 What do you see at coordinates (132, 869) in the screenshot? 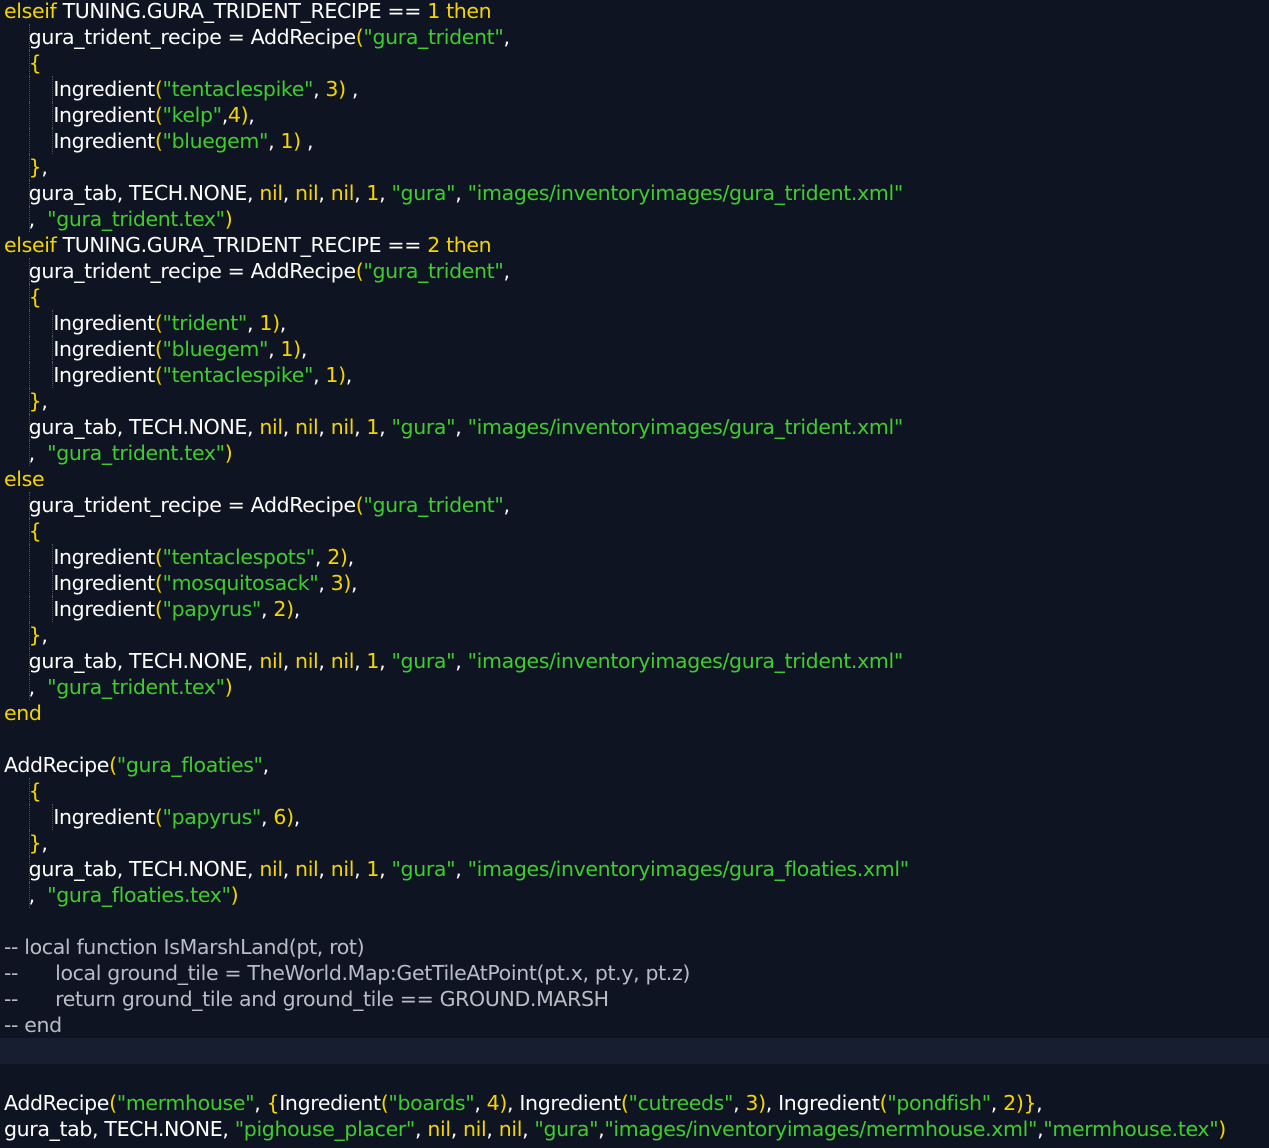
I see `code-token-plain: gura_tab, TECH.NONE,` at bounding box center [132, 869].